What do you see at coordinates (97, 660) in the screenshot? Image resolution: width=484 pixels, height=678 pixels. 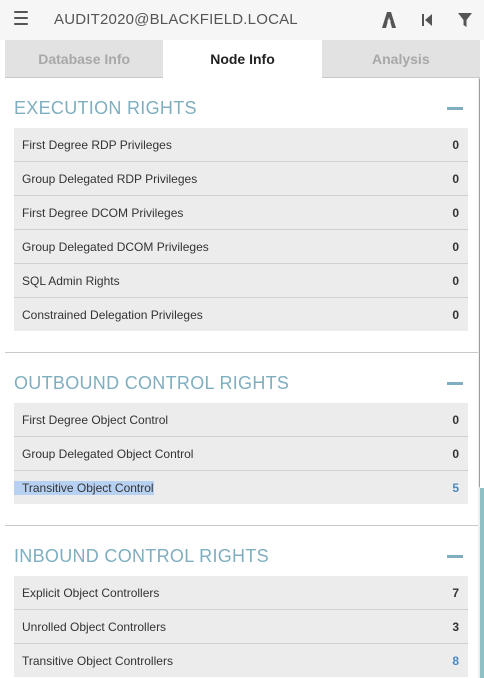 I see `row-label: Transitive Object Controllers` at bounding box center [97, 660].